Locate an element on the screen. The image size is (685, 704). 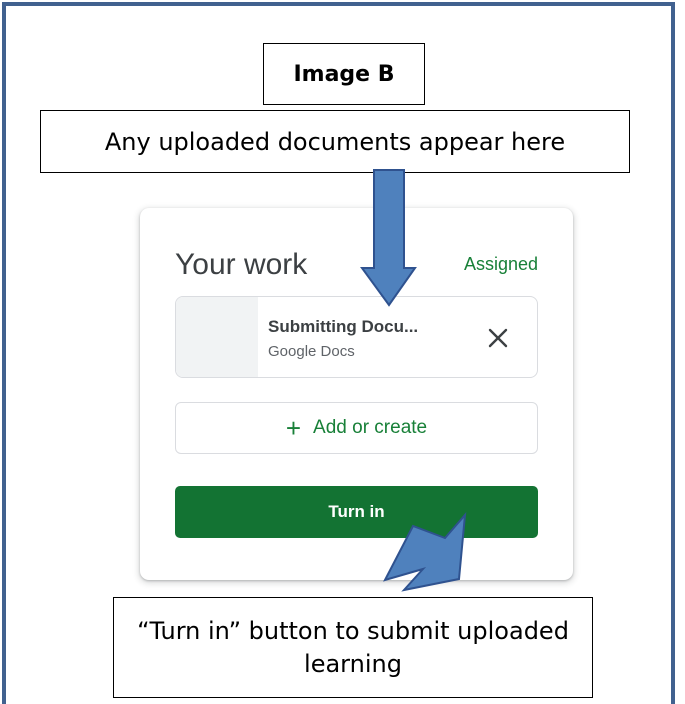
attachment-thumbnail is located at coordinates (217, 337).